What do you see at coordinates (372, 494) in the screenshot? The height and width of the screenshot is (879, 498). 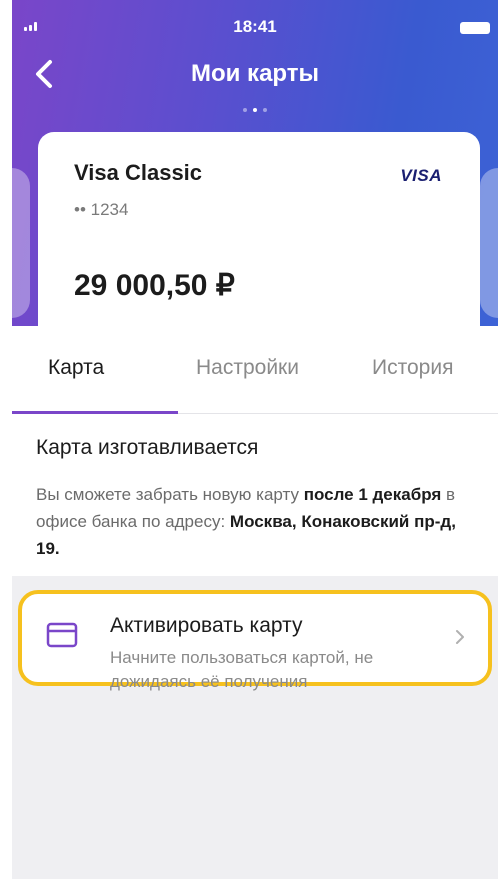 I see `status-date: после 1 декабря` at bounding box center [372, 494].